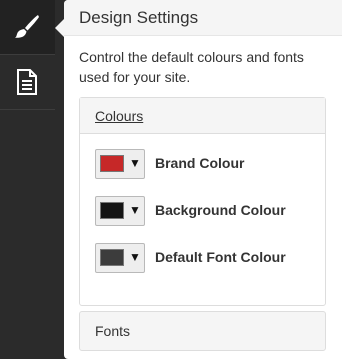  What do you see at coordinates (200, 163) in the screenshot?
I see `brand-colour-label: Brand Colour` at bounding box center [200, 163].